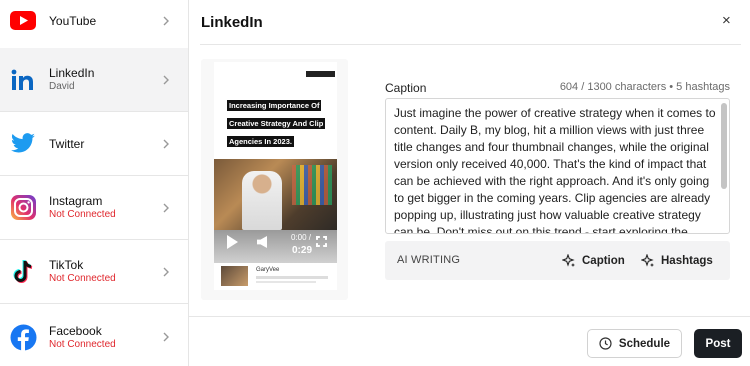  I want to click on ai-hashtags-button: Hashtags, so click(677, 261).